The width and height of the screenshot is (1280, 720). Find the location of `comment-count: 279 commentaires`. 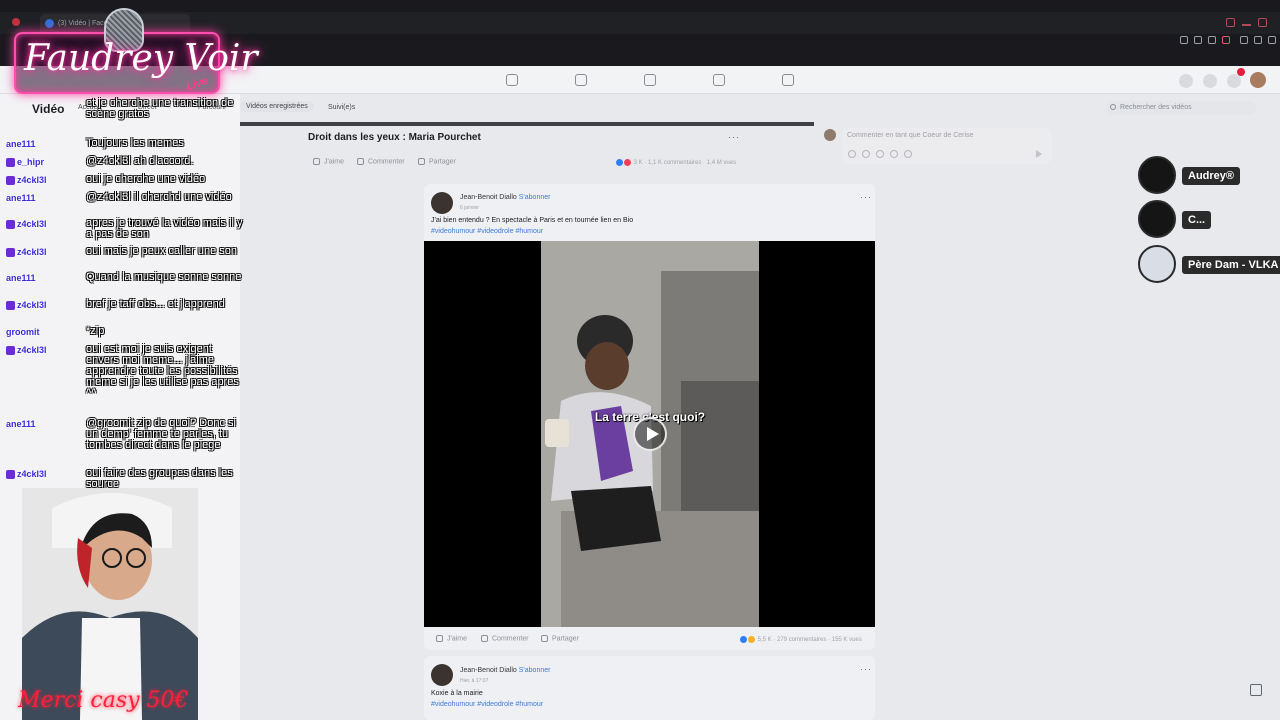

comment-count: 279 commentaires is located at coordinates (801, 640).